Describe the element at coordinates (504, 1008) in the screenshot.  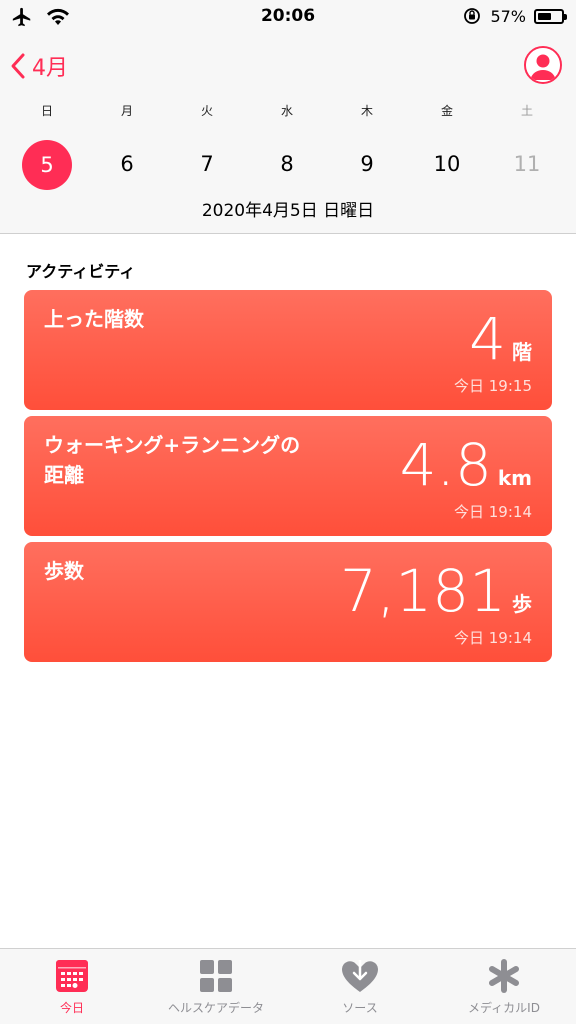
I see `tab-label: メディカルID` at that location.